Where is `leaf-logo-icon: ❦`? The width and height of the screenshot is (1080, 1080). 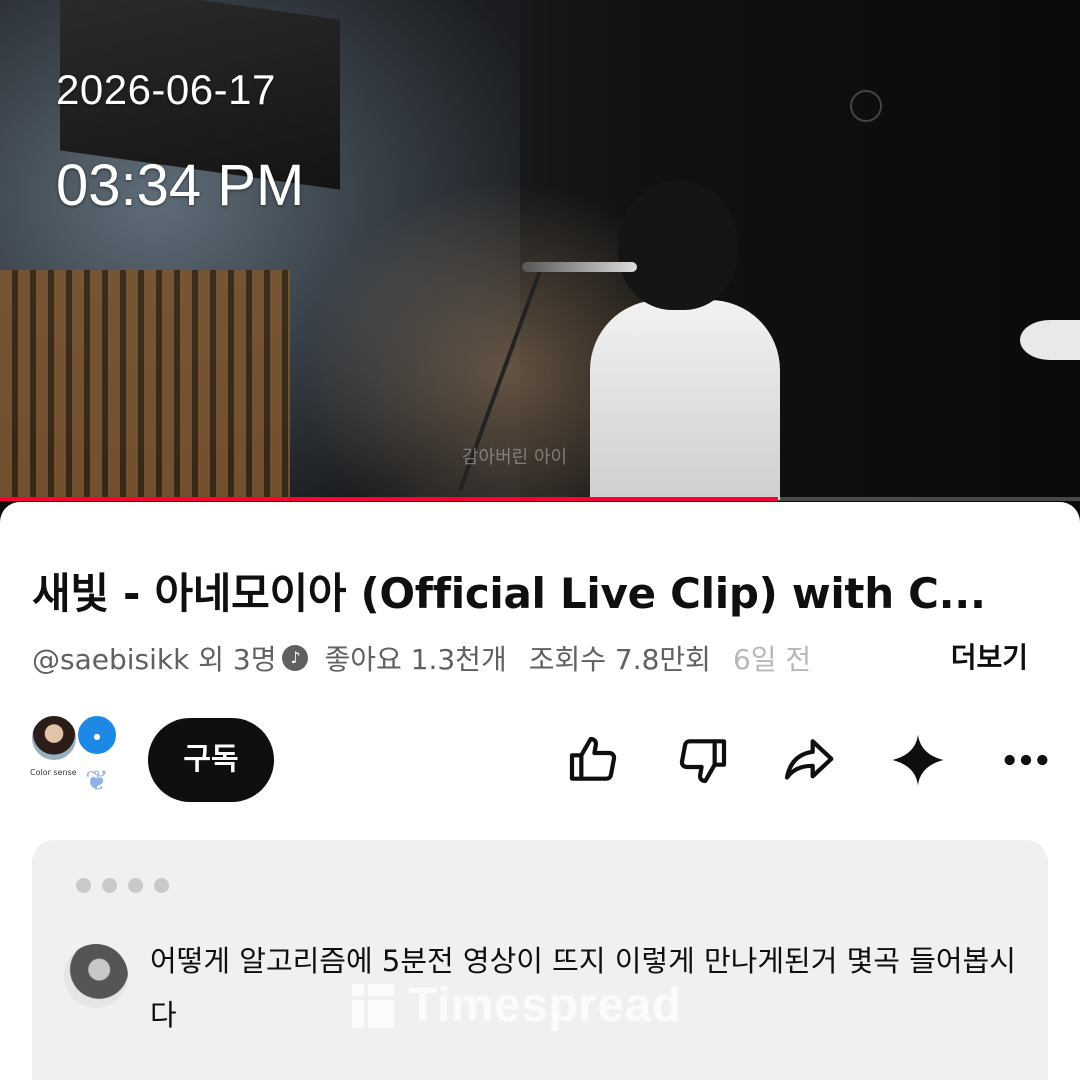 leaf-logo-icon: ❦ is located at coordinates (97, 780).